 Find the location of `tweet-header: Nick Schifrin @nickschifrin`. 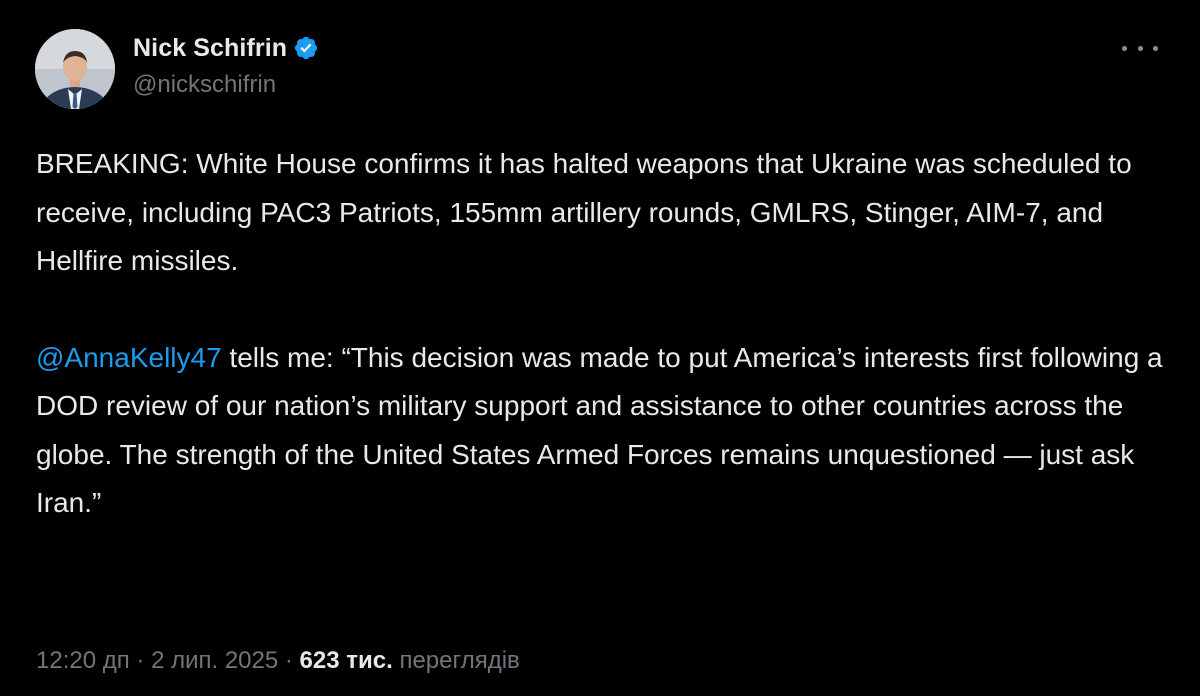

tweet-header: Nick Schifrin @nickschifrin is located at coordinates (177, 69).